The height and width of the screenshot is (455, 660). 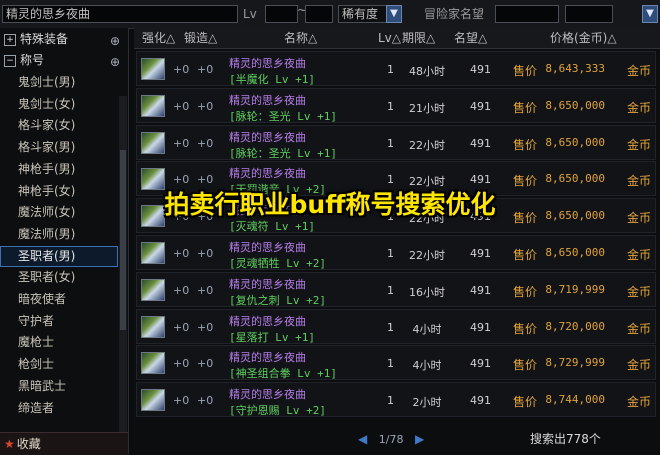 What do you see at coordinates (575, 400) in the screenshot?
I see `price-value: 8,744,000` at bounding box center [575, 400].